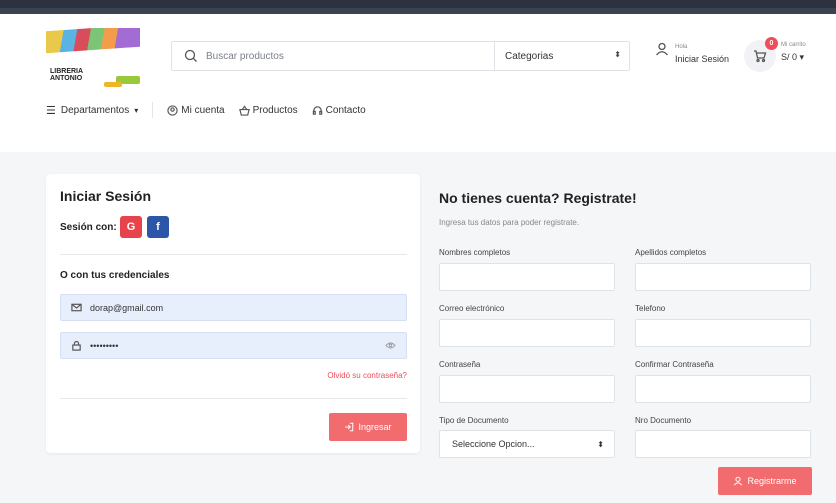  Describe the element at coordinates (275, 110) in the screenshot. I see `nav-products-label: Productos` at that location.